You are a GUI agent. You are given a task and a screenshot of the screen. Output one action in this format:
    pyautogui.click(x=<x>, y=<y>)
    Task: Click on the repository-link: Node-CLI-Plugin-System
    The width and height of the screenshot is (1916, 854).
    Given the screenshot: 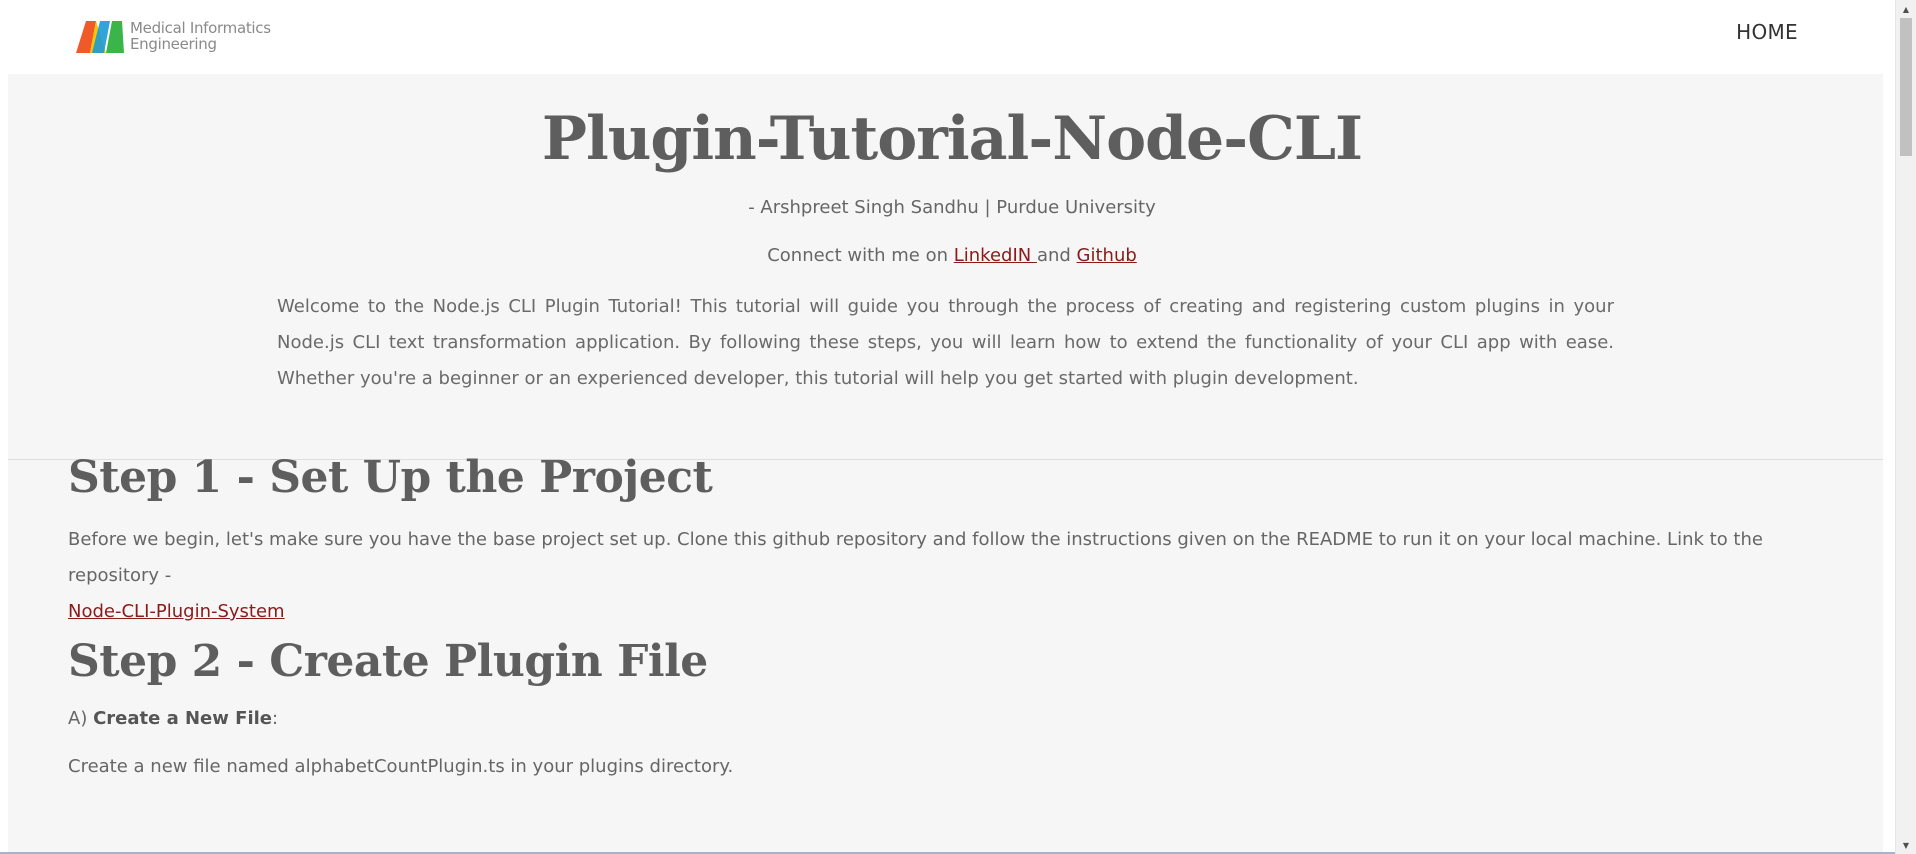 What is the action you would take?
    pyautogui.click(x=176, y=611)
    